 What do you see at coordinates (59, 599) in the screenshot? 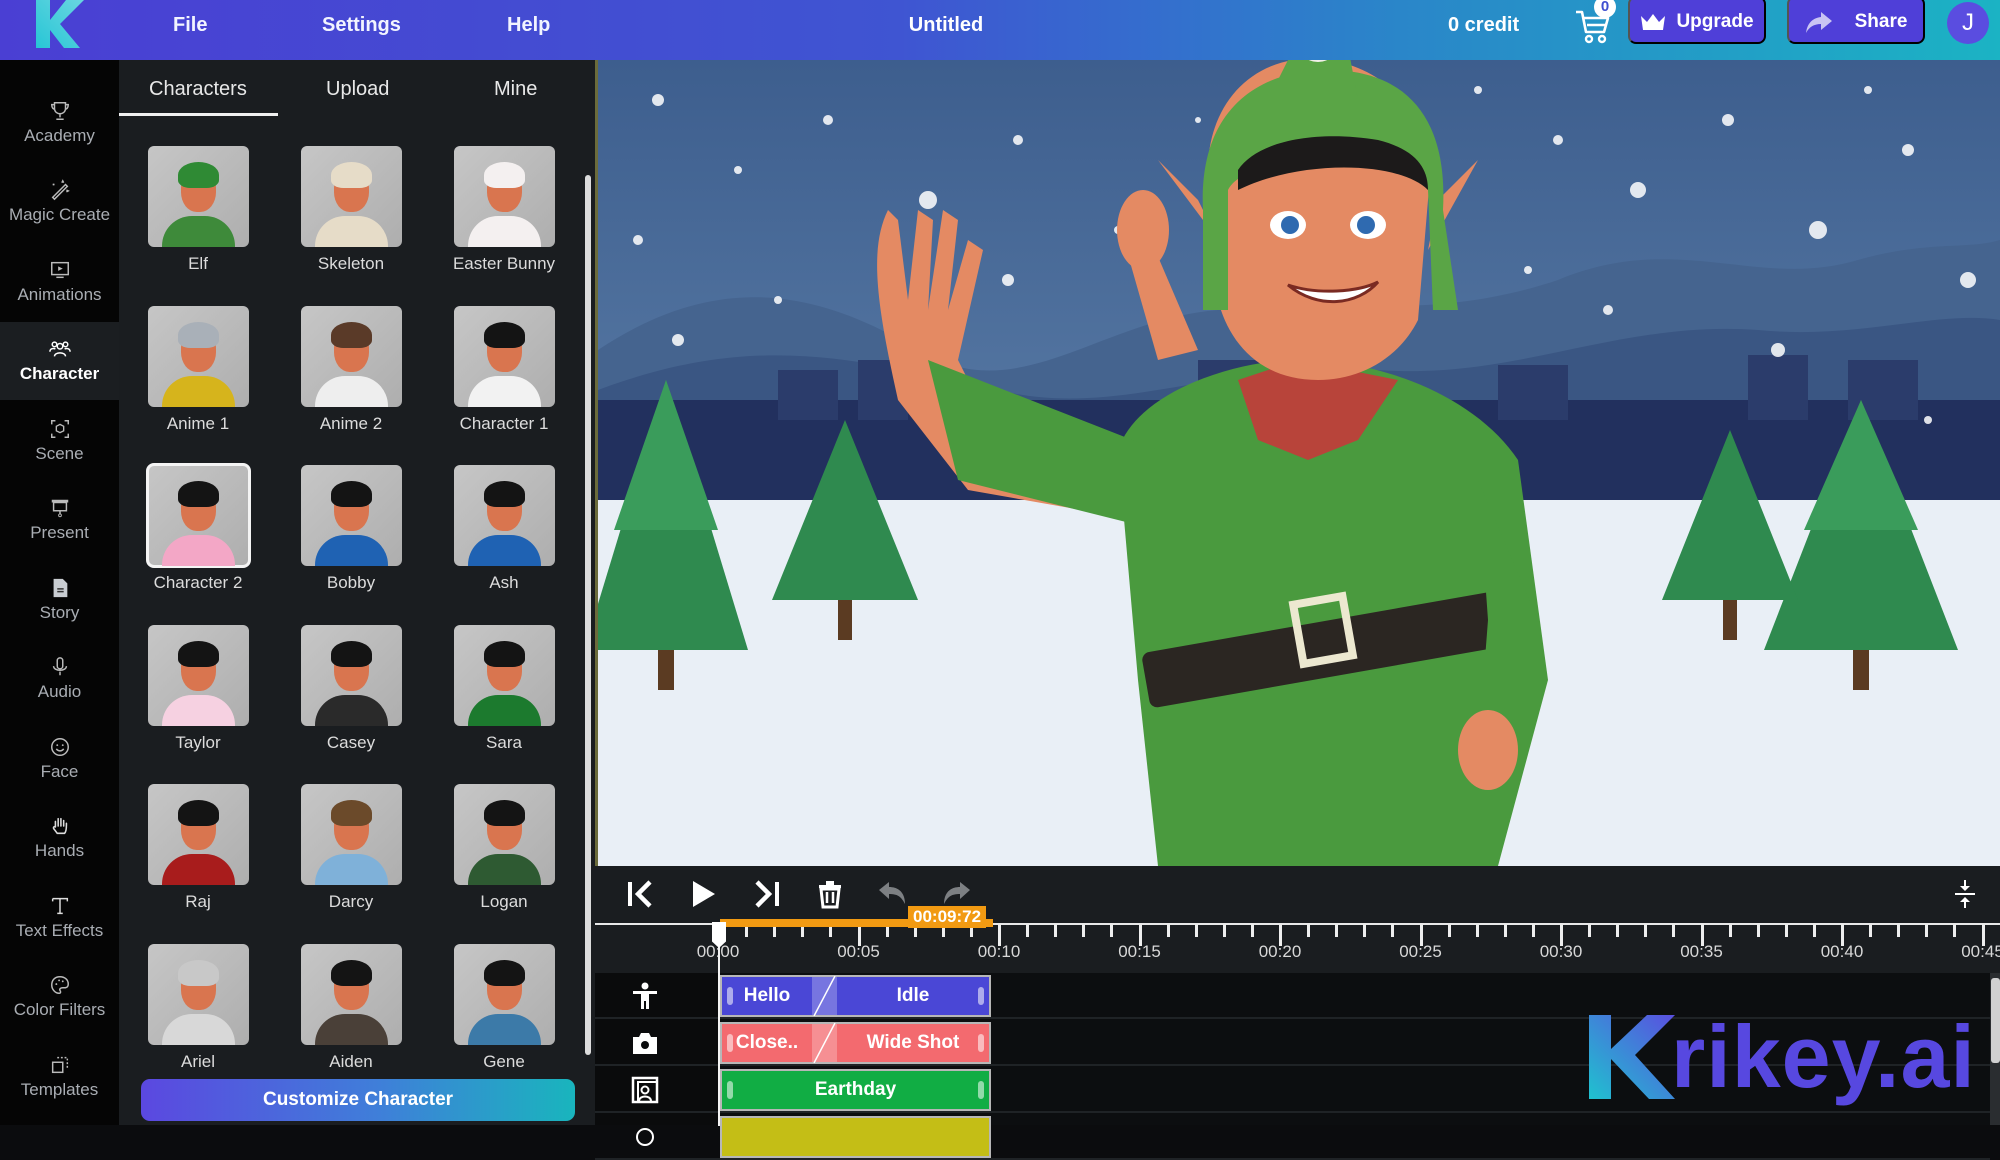
I see `sidebar-item-story: Story` at bounding box center [59, 599].